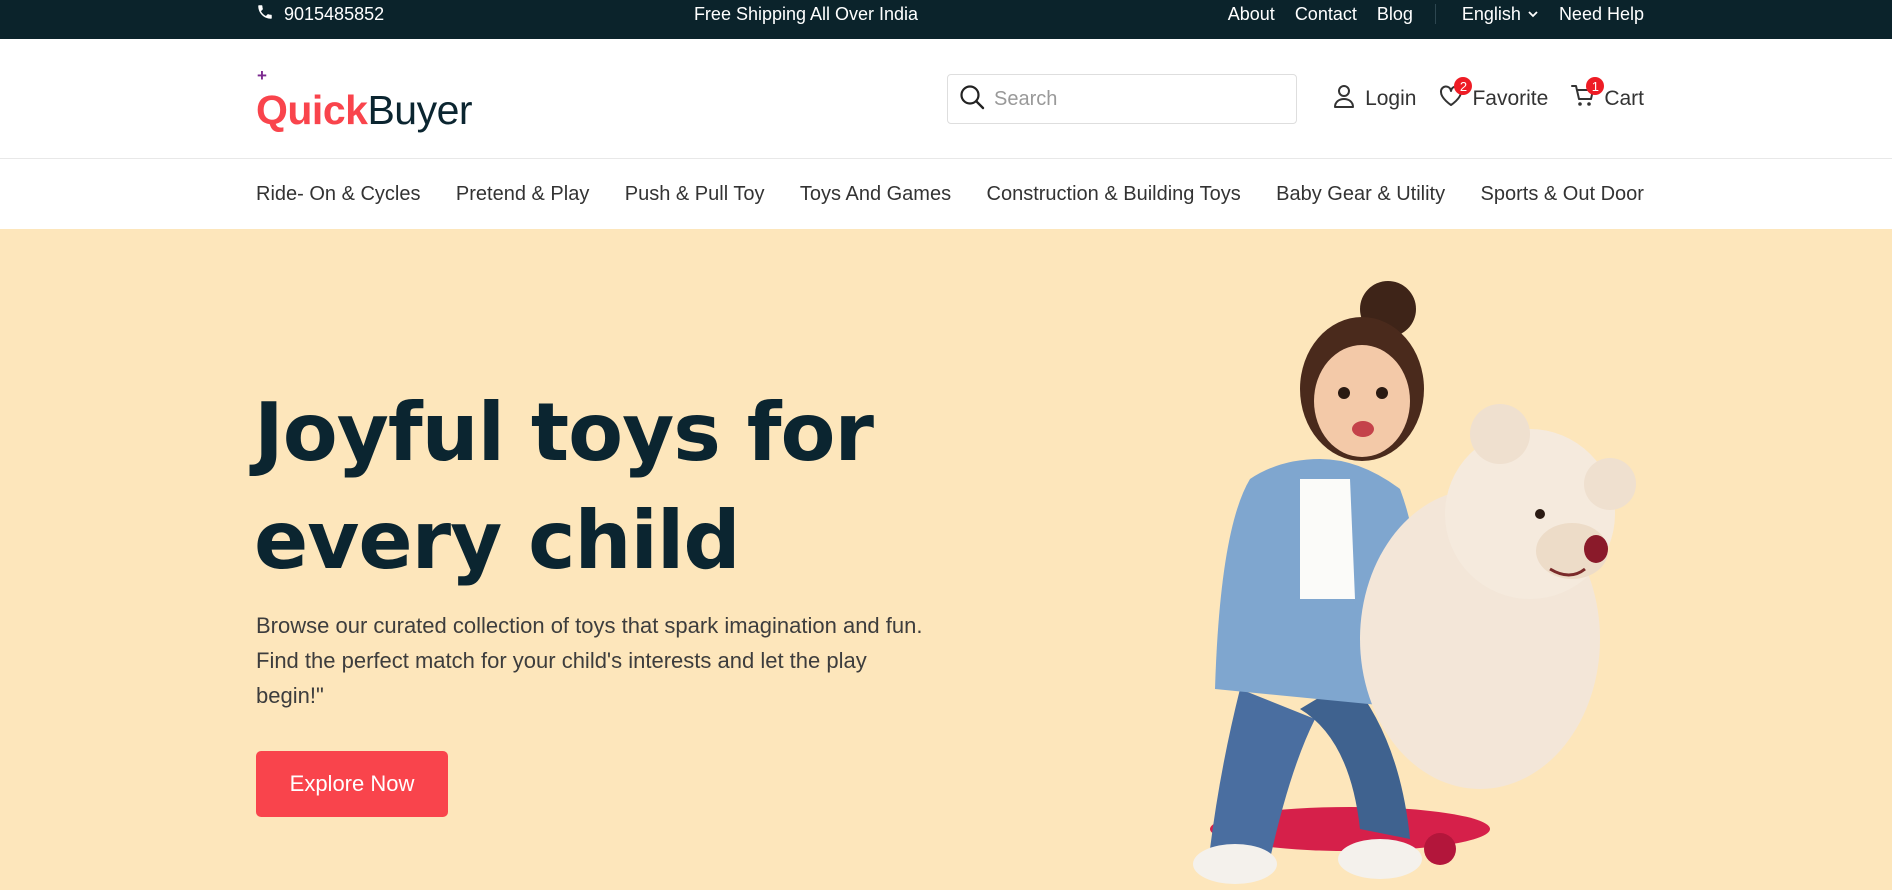  I want to click on category-sports-out-door: Sports & Out Door, so click(1562, 194).